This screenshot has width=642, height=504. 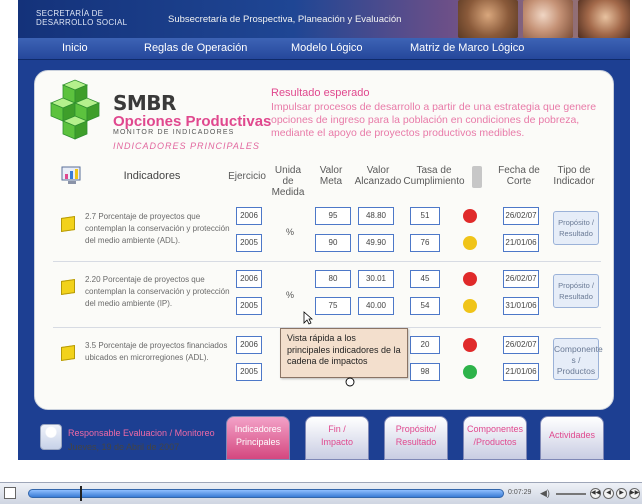 What do you see at coordinates (350, 382) in the screenshot?
I see `hand-cursor-icon` at bounding box center [350, 382].